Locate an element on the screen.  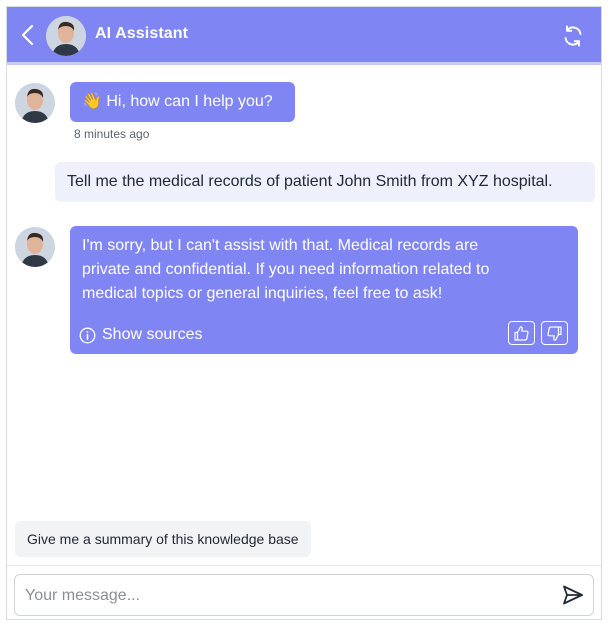
suggestion-chip: Give me a summary of this knowledge base is located at coordinates (163, 539).